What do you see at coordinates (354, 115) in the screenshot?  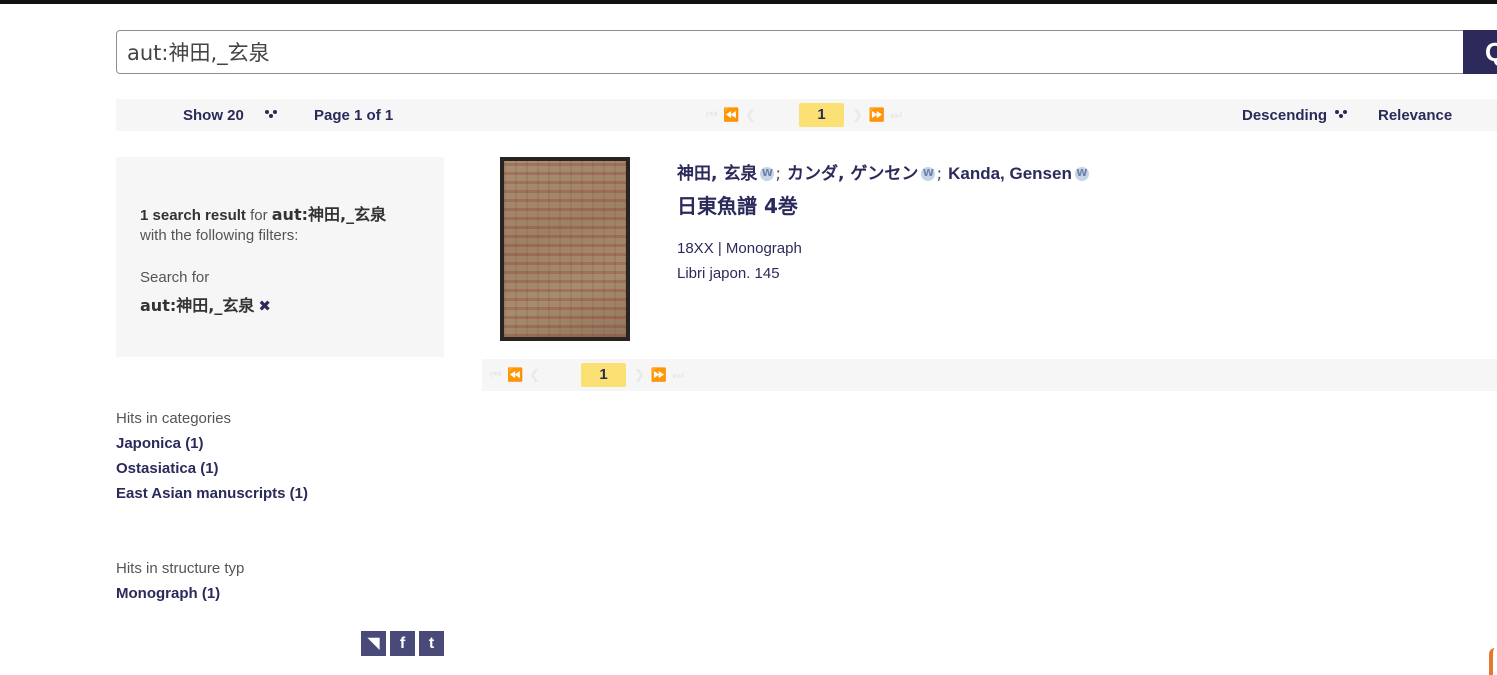 I see `page-indicator: Page 1 of 1` at bounding box center [354, 115].